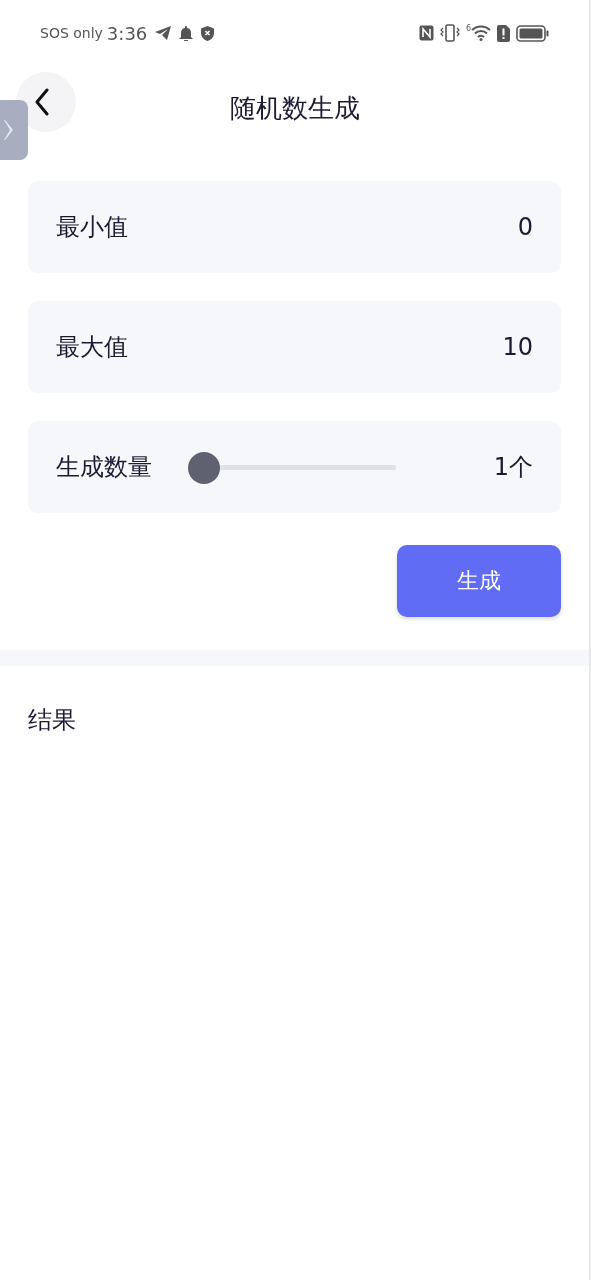 This screenshot has width=591, height=1280. Describe the element at coordinates (92, 347) in the screenshot. I see `field-label: 最大值` at that location.